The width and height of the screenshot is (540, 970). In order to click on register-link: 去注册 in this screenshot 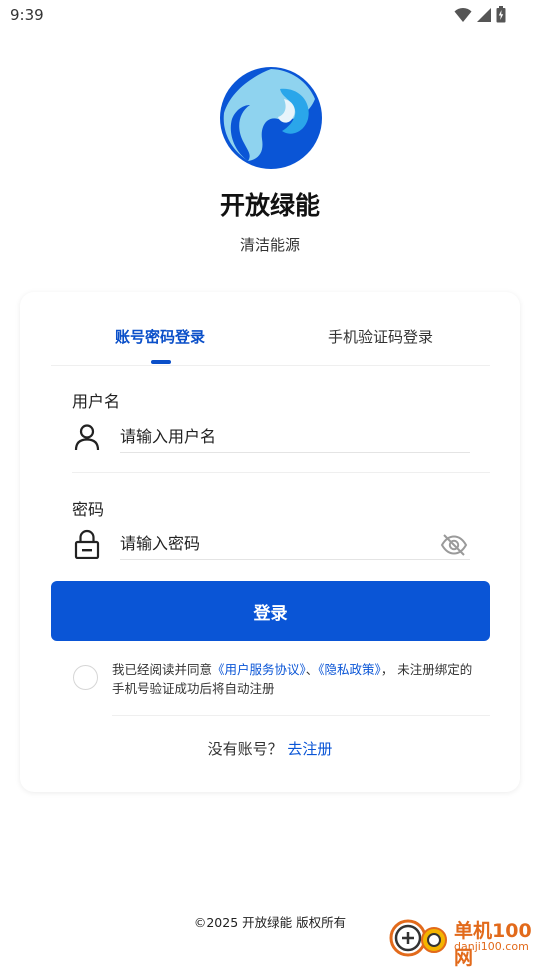, I will do `click(309, 749)`.